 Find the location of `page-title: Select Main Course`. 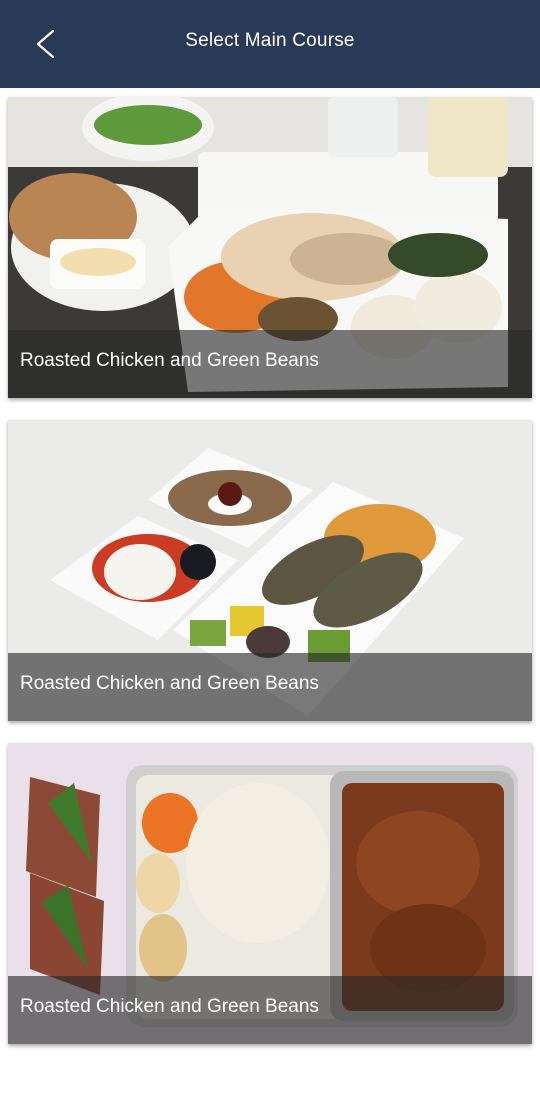

page-title: Select Main Course is located at coordinates (270, 40).